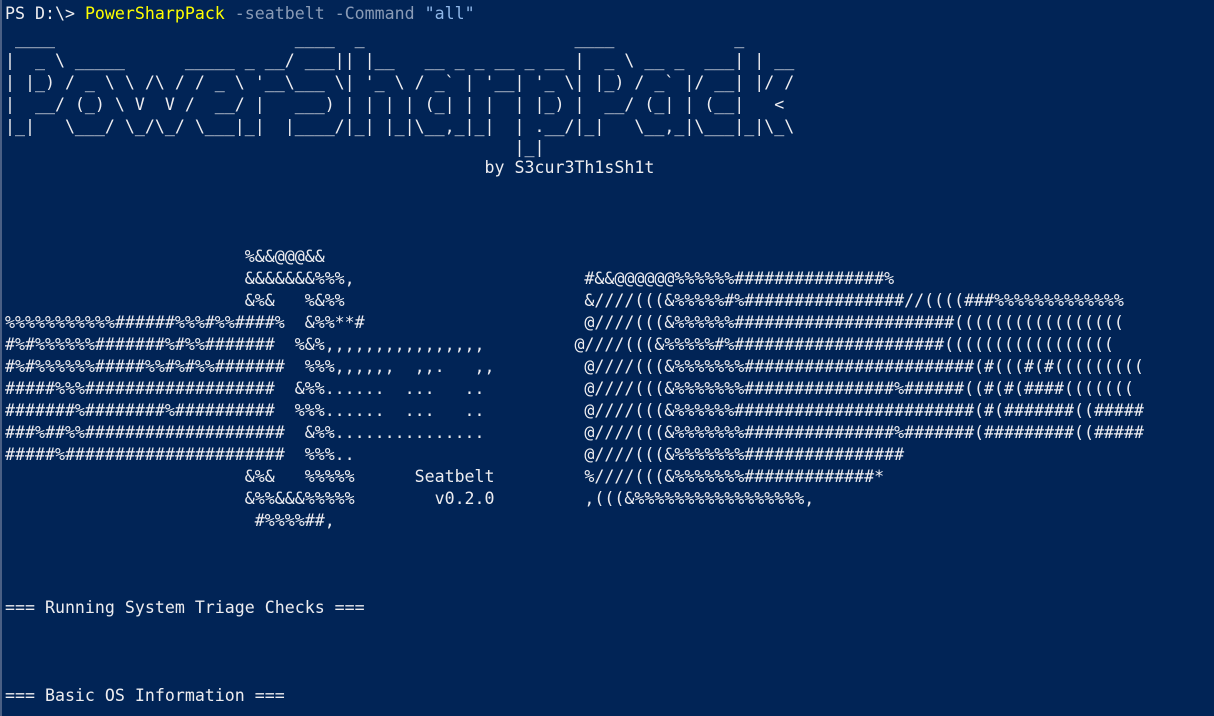 Image resolution: width=1214 pixels, height=716 pixels. Describe the element at coordinates (275, 147) in the screenshot. I see `banner-line: |_|` at that location.